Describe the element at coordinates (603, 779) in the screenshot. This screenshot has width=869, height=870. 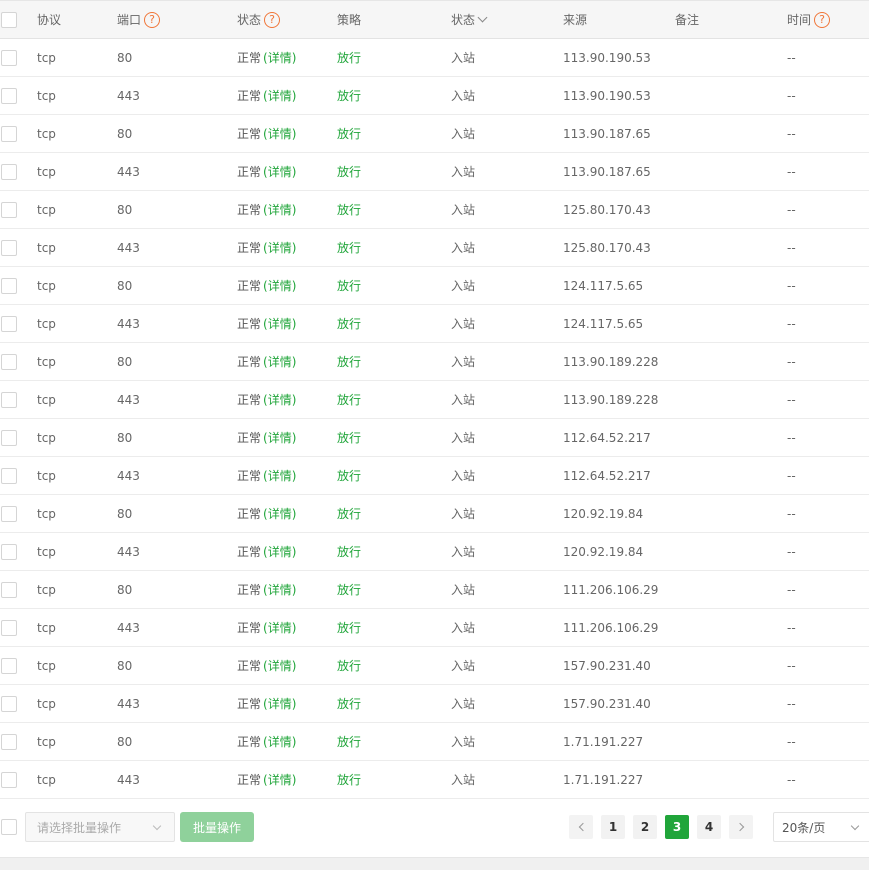
I see `row-source: 1.71.191.227` at that location.